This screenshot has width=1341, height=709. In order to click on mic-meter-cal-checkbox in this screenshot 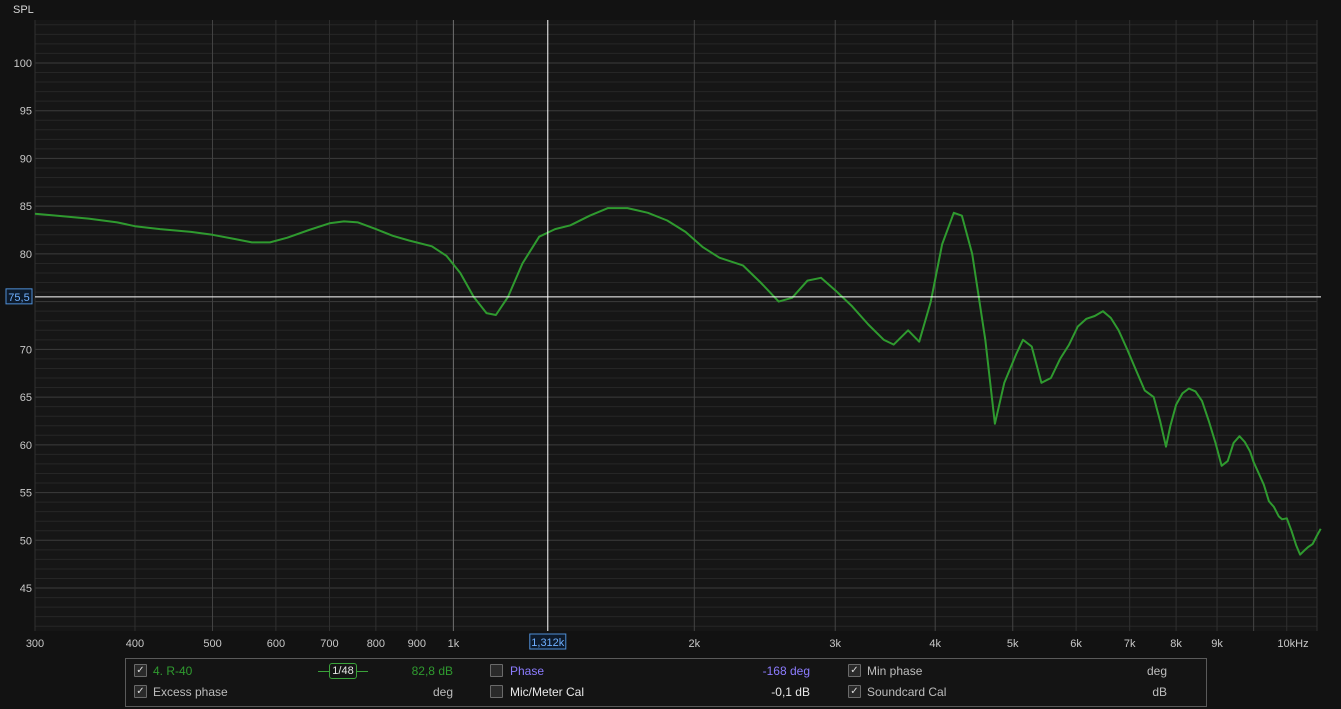, I will do `click(496, 691)`.